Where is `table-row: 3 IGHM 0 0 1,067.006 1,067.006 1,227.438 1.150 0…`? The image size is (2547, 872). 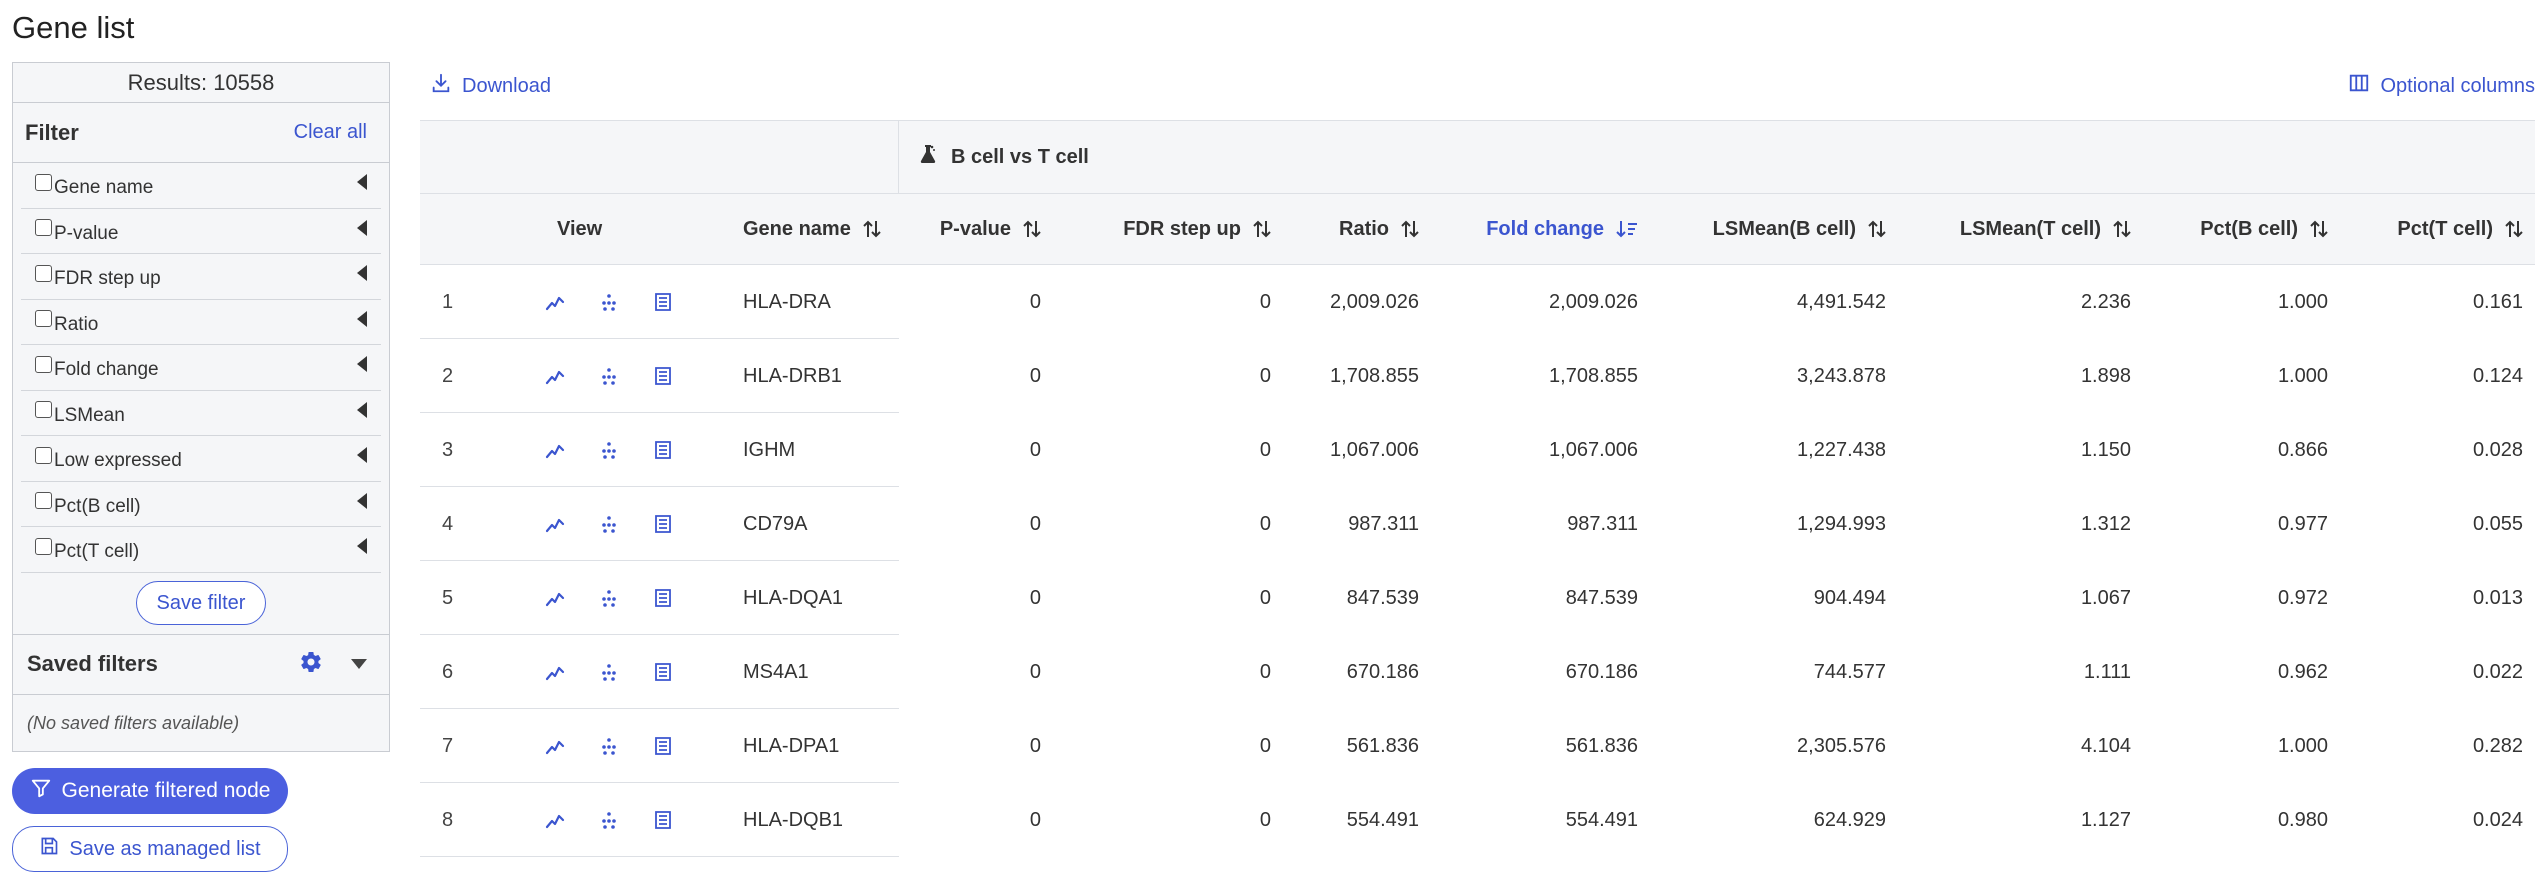
table-row: 3 IGHM 0 0 1,067.006 1,067.006 1,227.438 1.150 0… is located at coordinates (1477, 450).